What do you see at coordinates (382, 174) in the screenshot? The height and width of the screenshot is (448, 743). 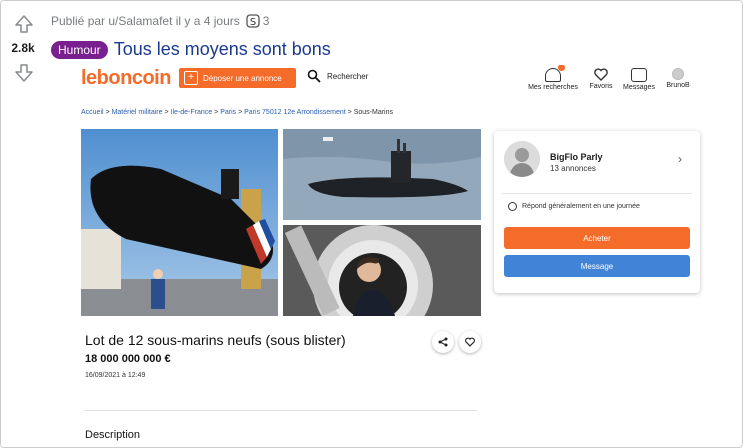 I see `submarine-at-sea-photo` at bounding box center [382, 174].